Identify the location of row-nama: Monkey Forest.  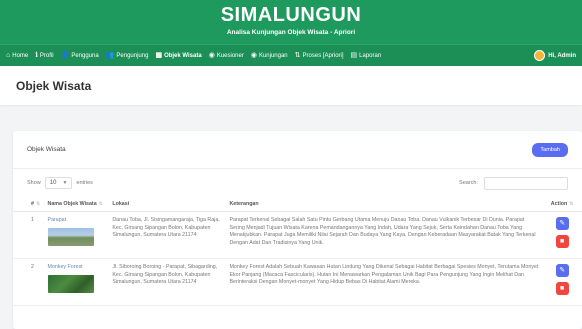
(77, 268).